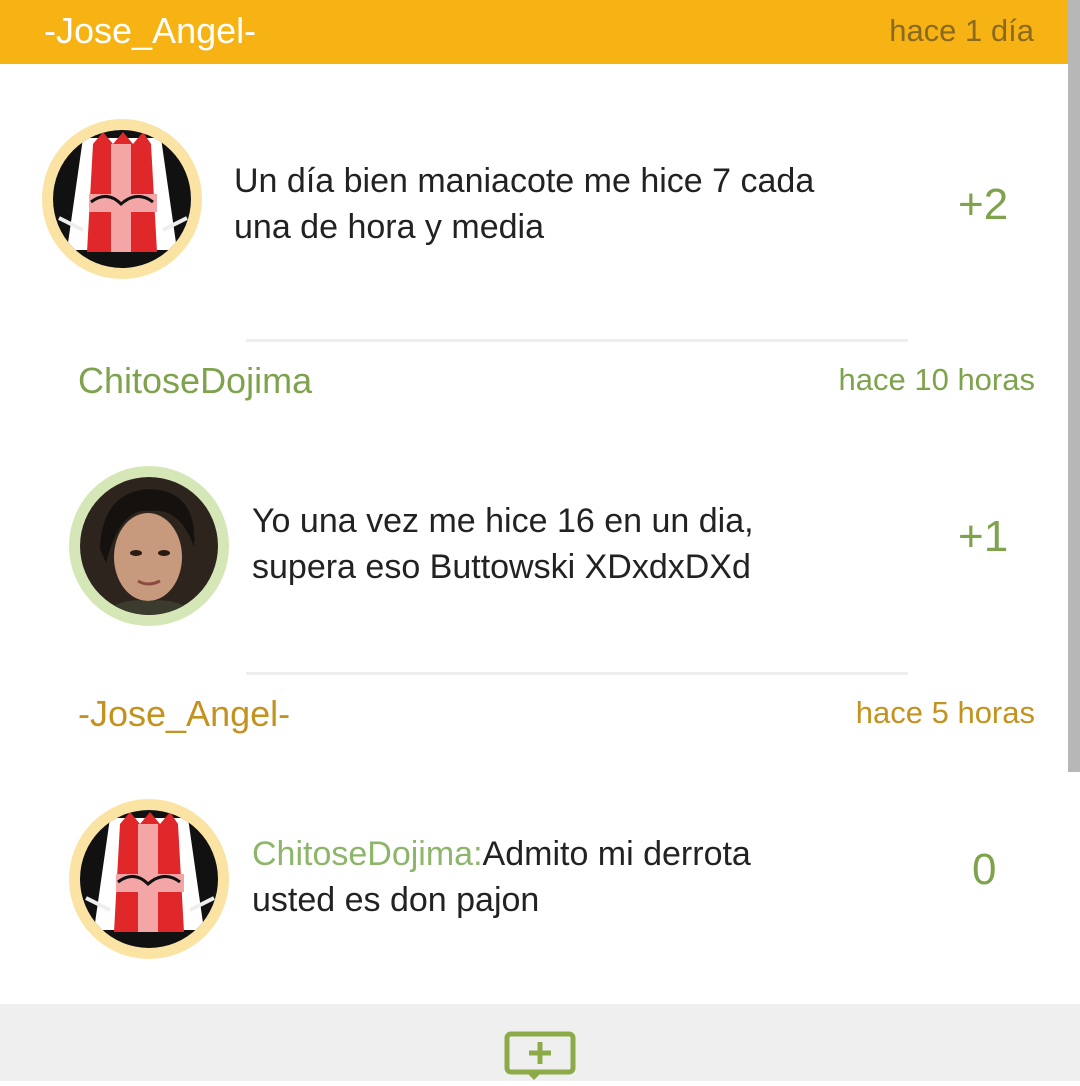 The image size is (1080, 1086). What do you see at coordinates (389, 227) in the screenshot?
I see `comment-line: una de hora y media` at bounding box center [389, 227].